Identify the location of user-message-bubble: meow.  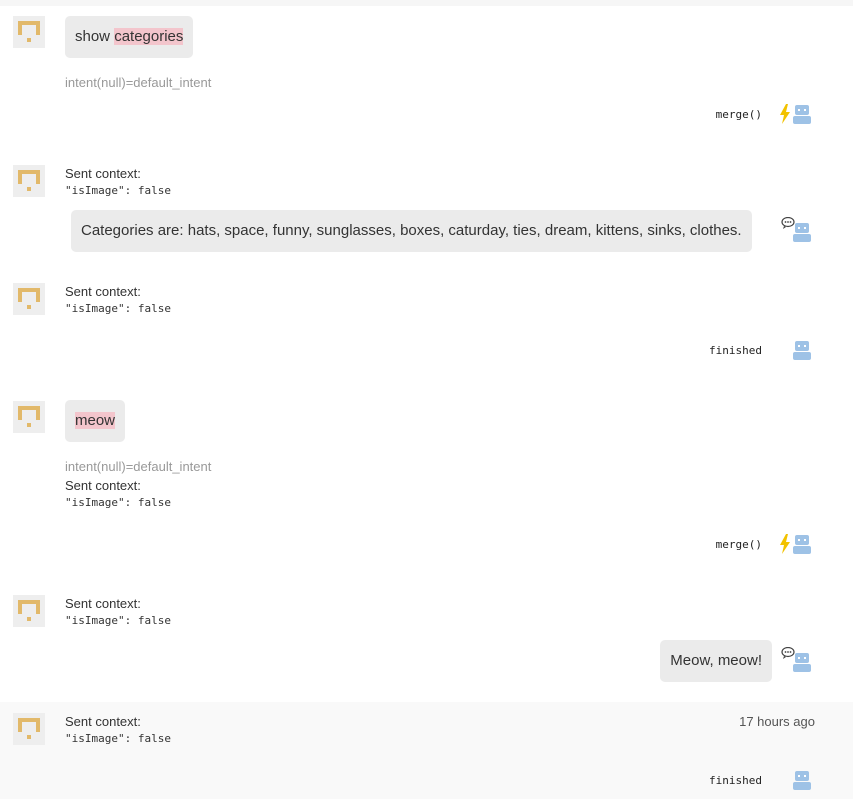
(95, 421).